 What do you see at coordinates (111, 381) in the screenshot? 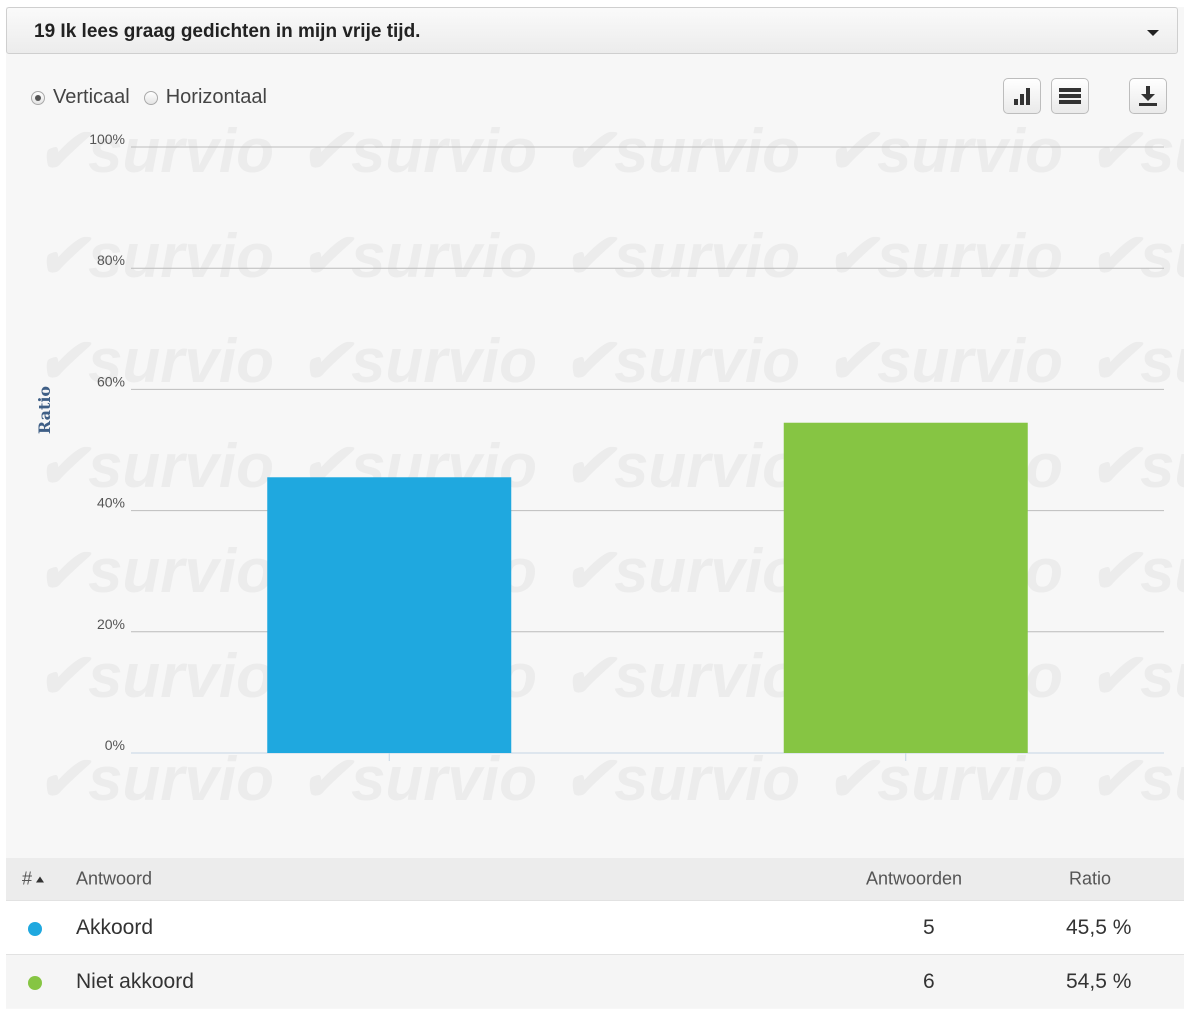
I see `y-tick-label: 60%` at bounding box center [111, 381].